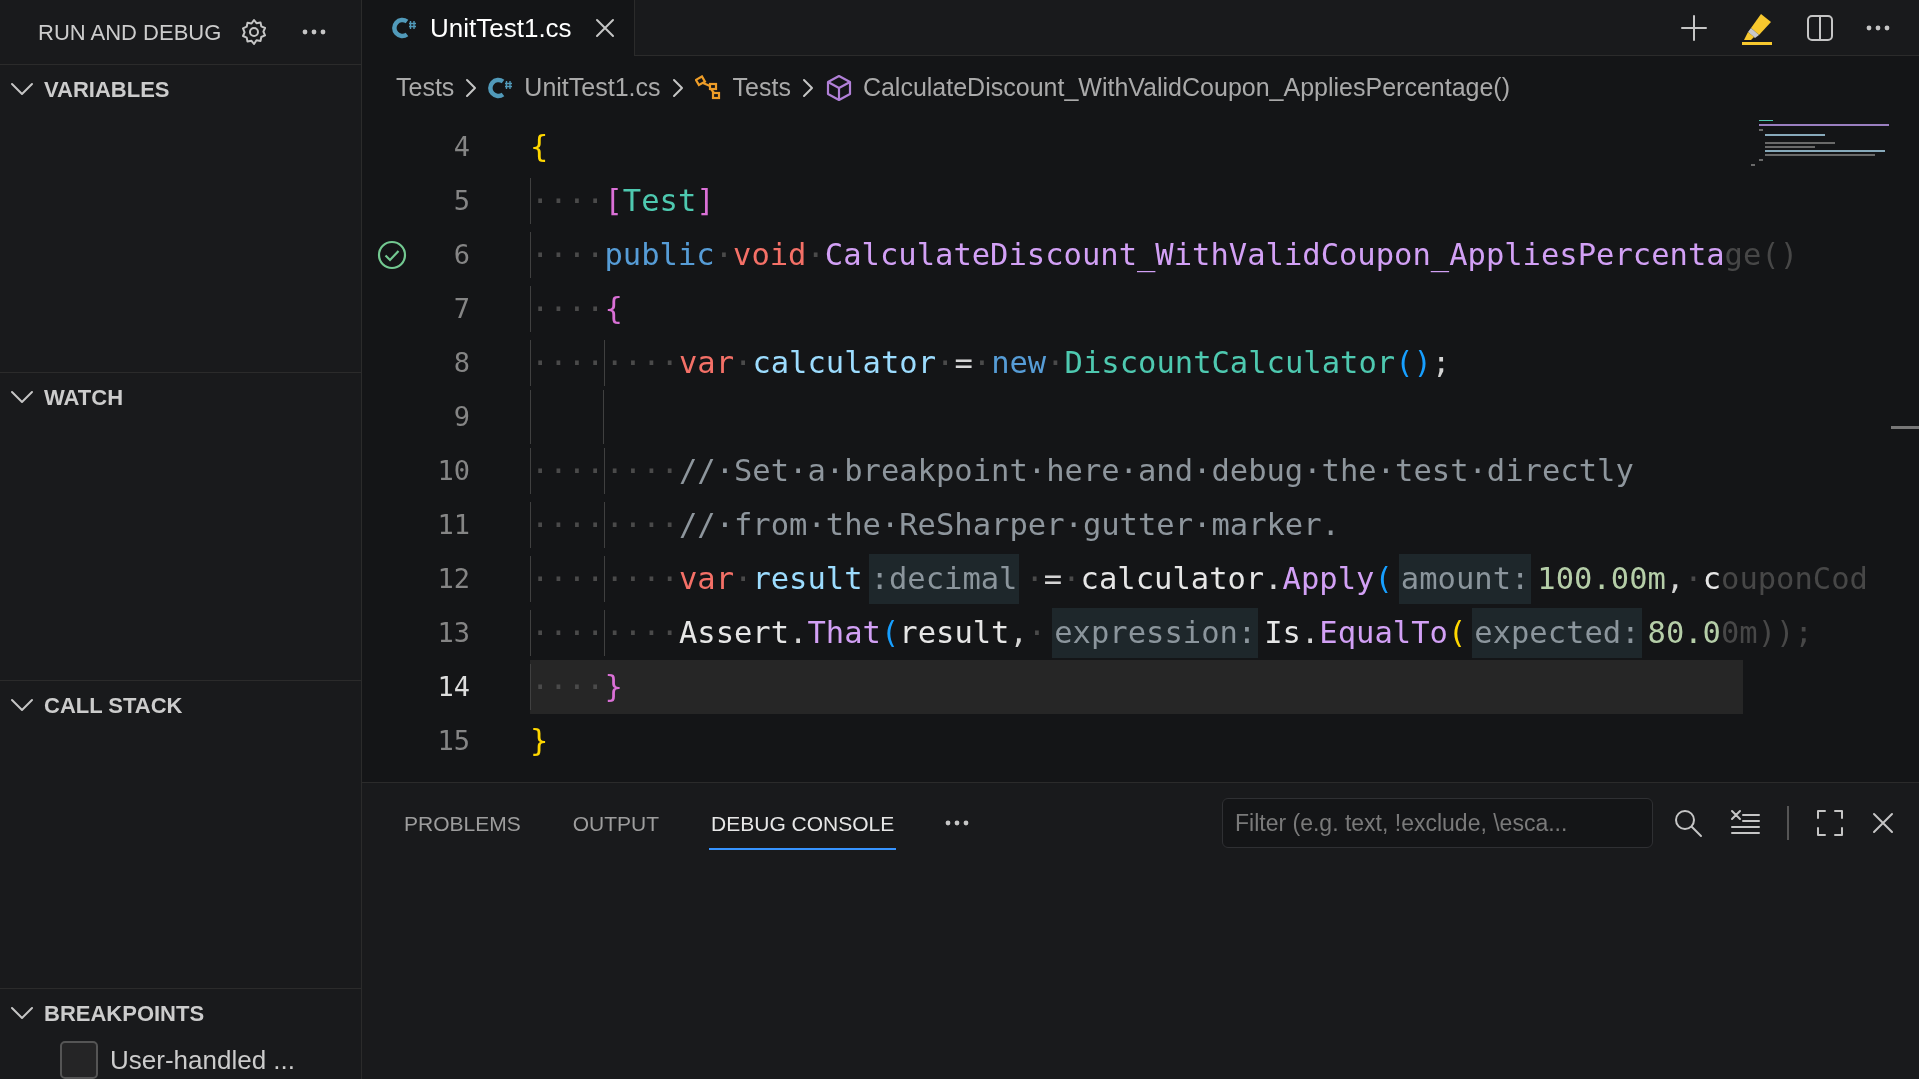 The image size is (1919, 1079). Describe the element at coordinates (392, 255) in the screenshot. I see `test-passed-icon` at that location.